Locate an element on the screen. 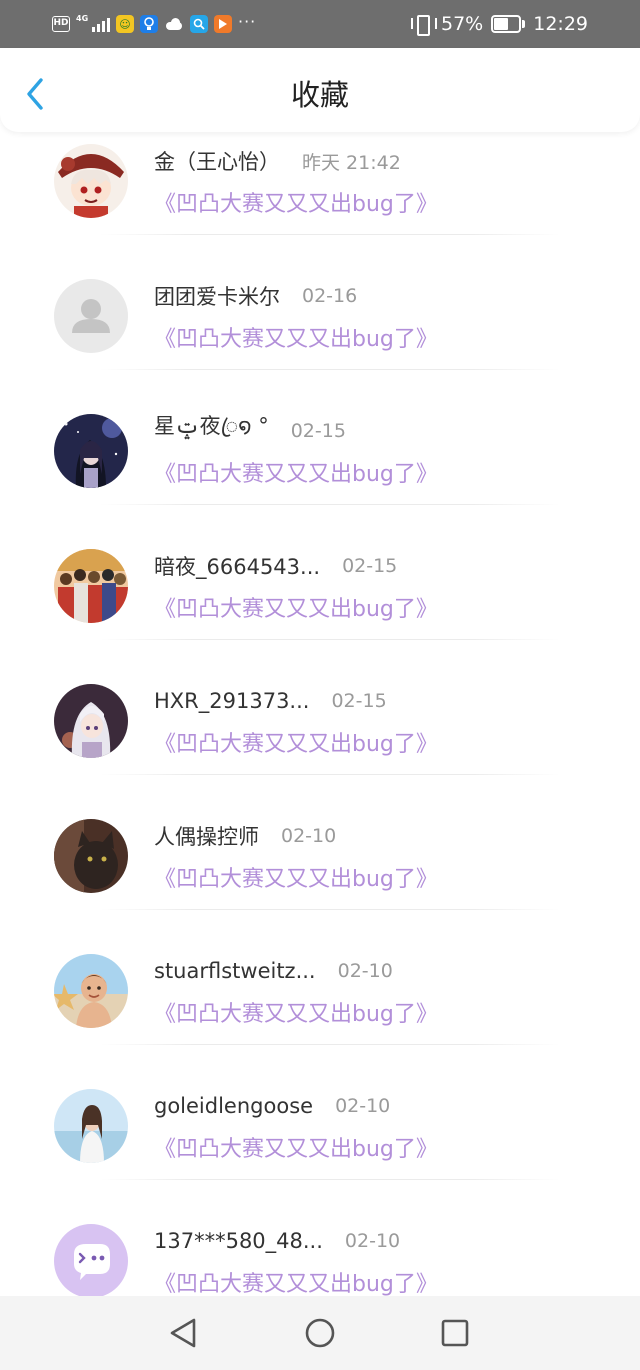 This screenshot has width=640, height=1370. list-item: 团团爱卡米尔 02-16 《凹凸大赛又又又出bug了》 is located at coordinates (320, 302).